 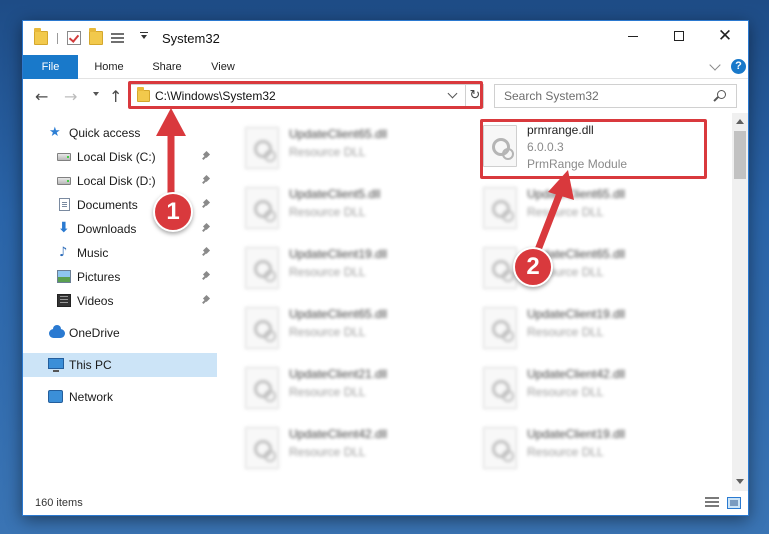 What do you see at coordinates (740, 155) in the screenshot?
I see `scroll-thumb` at bounding box center [740, 155].